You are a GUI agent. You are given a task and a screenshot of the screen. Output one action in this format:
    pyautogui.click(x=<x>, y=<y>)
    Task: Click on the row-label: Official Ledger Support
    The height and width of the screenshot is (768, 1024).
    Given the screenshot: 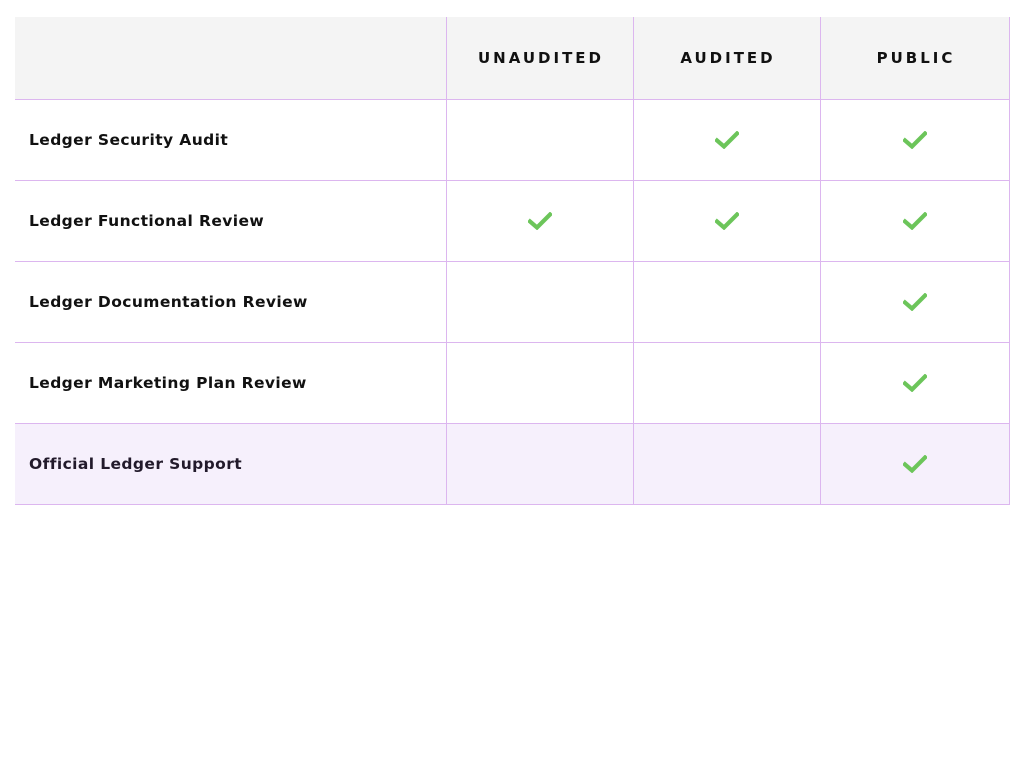 What is the action you would take?
    pyautogui.click(x=230, y=464)
    